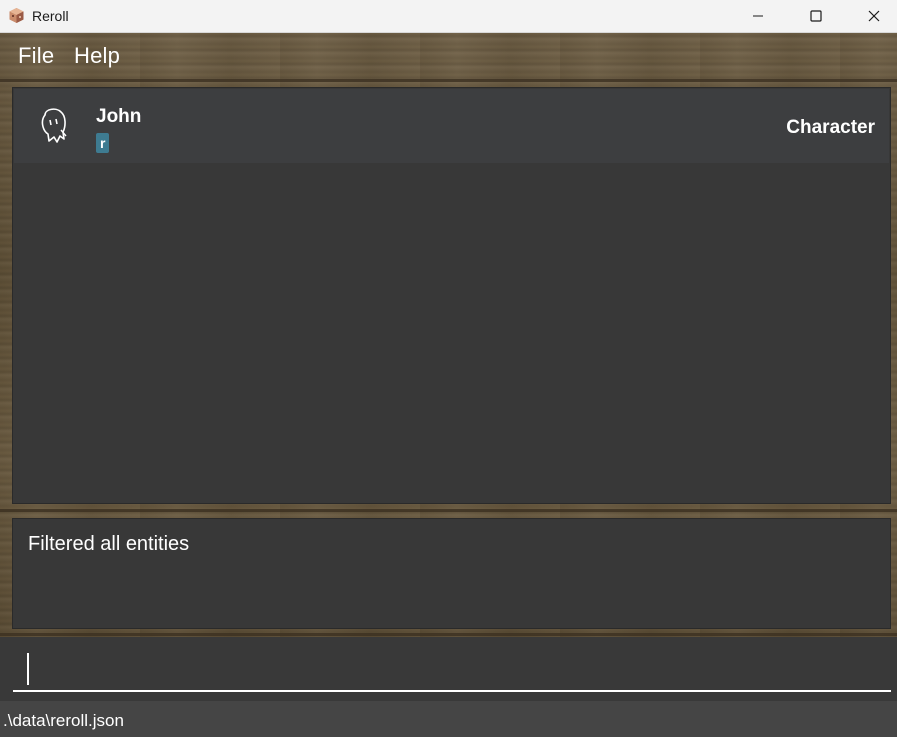 The image size is (897, 737). Describe the element at coordinates (36, 56) in the screenshot. I see `menu-file: File` at that location.